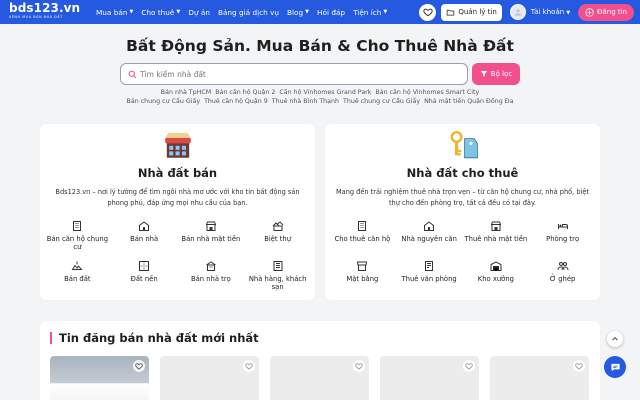  What do you see at coordinates (177, 145) in the screenshot?
I see `shop-building-icon` at bounding box center [177, 145].